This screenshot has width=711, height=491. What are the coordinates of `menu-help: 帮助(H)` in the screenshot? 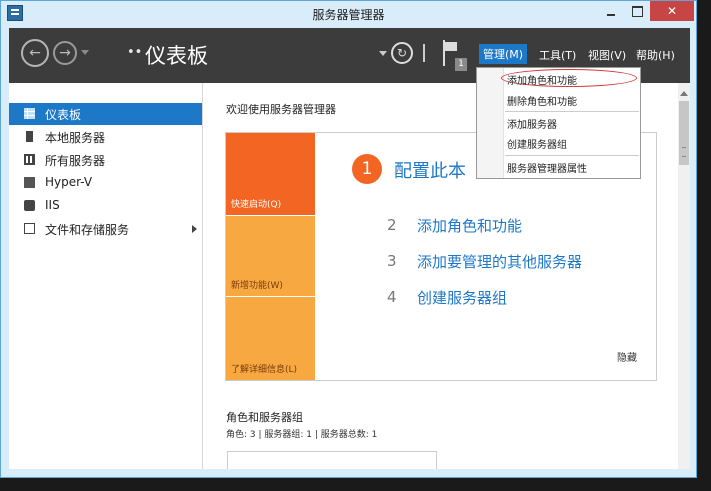 It's located at (655, 55).